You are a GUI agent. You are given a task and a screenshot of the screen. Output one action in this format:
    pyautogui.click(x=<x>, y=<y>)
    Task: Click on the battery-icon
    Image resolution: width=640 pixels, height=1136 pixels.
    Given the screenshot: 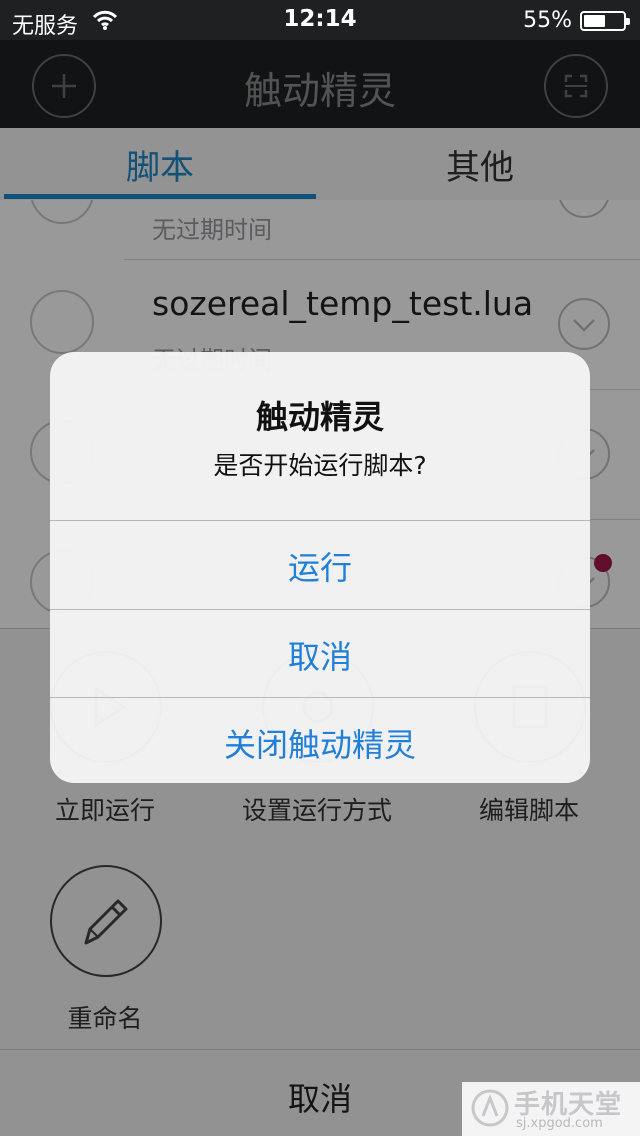 What is the action you would take?
    pyautogui.click(x=605, y=21)
    